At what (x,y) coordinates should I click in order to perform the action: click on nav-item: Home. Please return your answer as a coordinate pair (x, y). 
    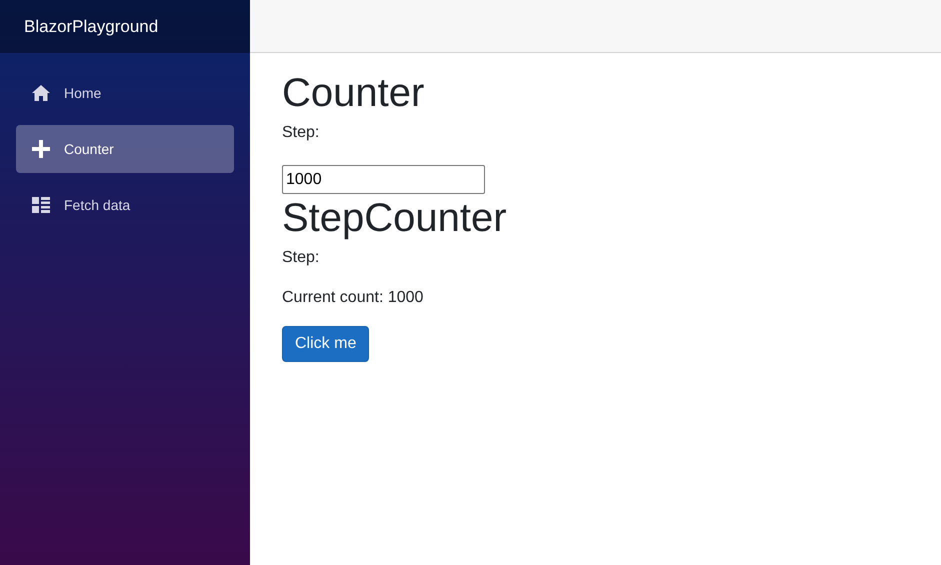
    Looking at the image, I should click on (125, 93).